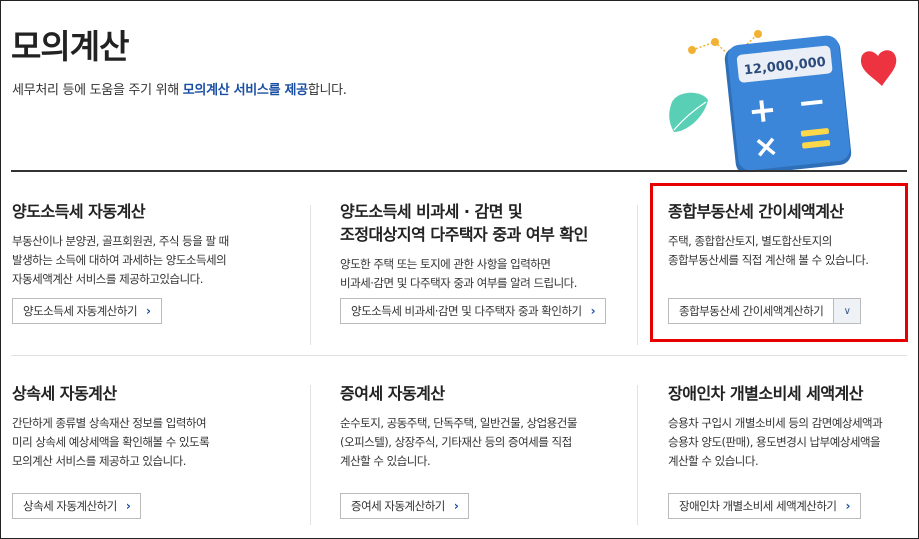  I want to click on page-description: 세무처리 등에 도움을 주기 위해 모의계산 서비스를 제공합니다., so click(179, 88).